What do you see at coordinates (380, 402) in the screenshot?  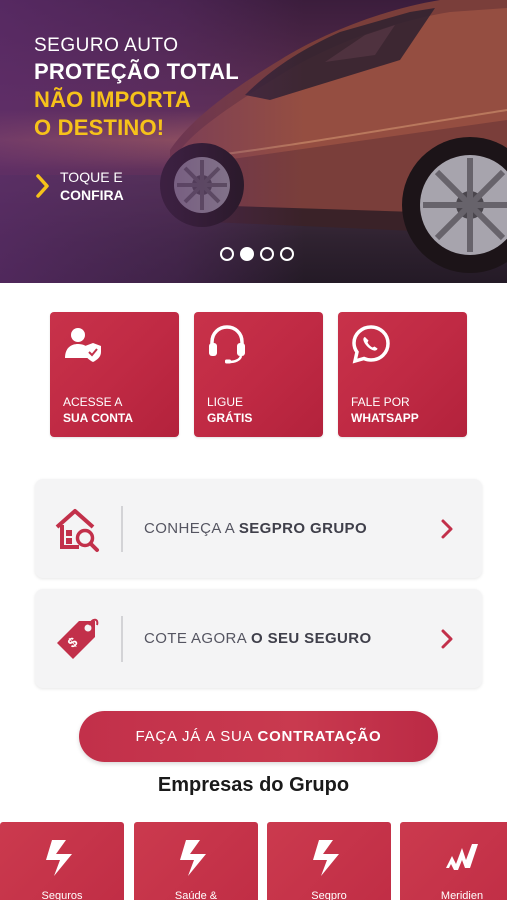 I see `tile-label-line1: FALE POR` at bounding box center [380, 402].